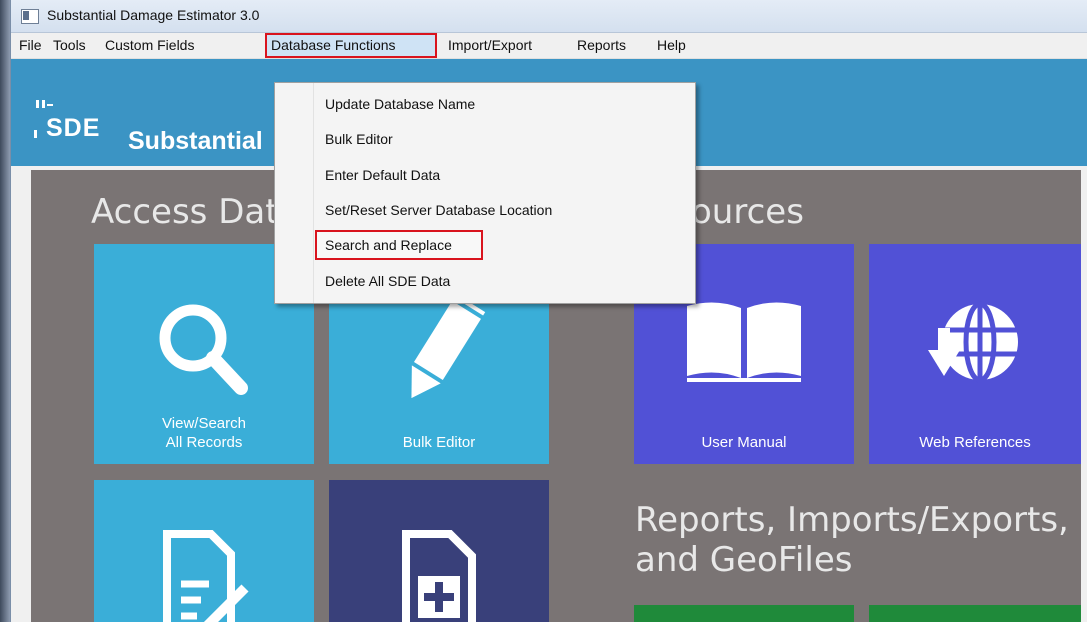 This screenshot has height=622, width=1087. Describe the element at coordinates (490, 45) in the screenshot. I see `menu-import-export: Import/Export` at that location.